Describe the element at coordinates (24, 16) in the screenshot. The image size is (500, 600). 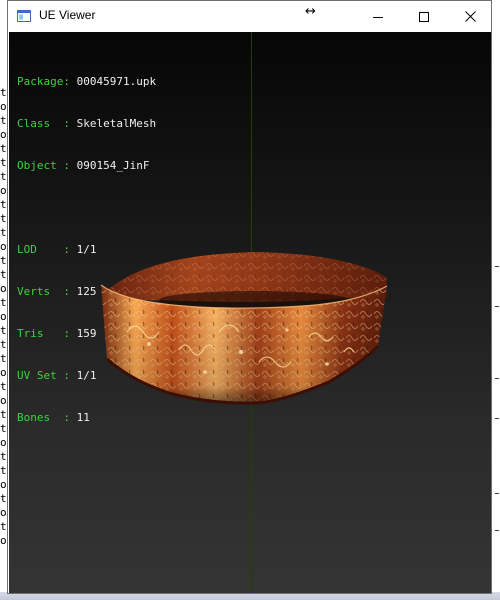
I see `app-icon` at that location.